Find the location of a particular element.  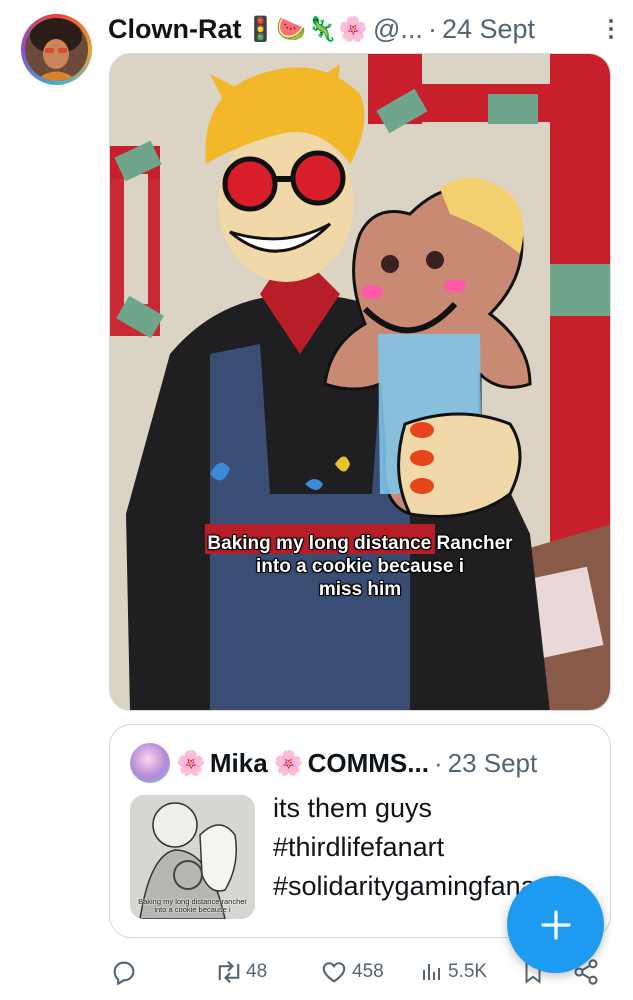

name-emojis: 🚦🍉🦎🌸 is located at coordinates (307, 29).